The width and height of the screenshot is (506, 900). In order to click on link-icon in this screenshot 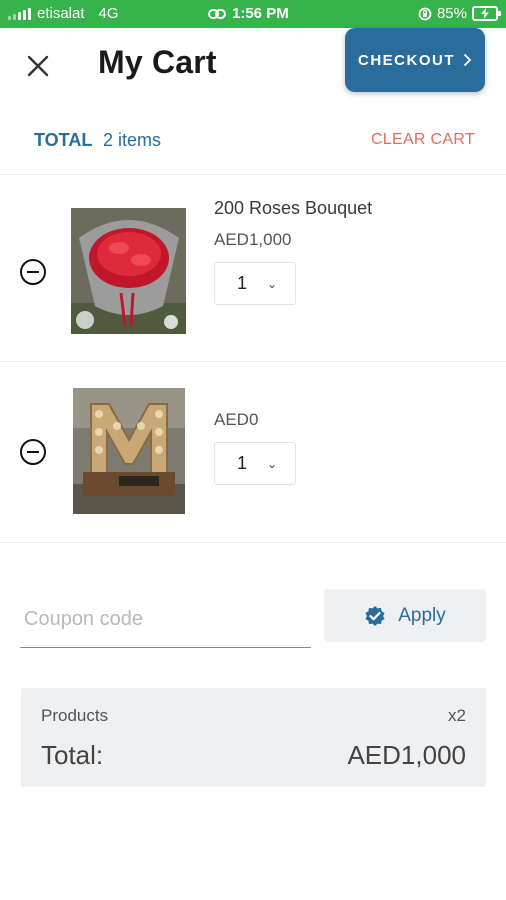, I will do `click(217, 13)`.